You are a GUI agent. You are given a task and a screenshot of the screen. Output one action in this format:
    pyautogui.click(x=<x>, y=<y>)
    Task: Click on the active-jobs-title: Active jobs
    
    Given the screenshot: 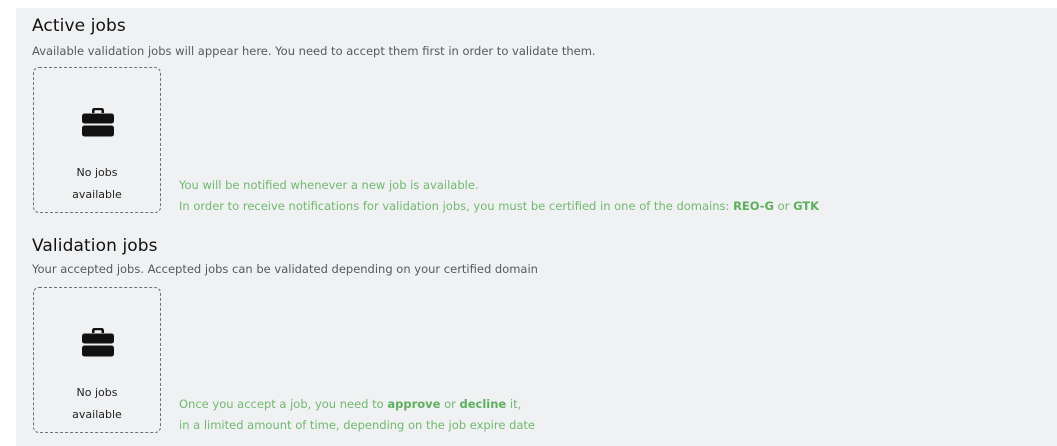 What is the action you would take?
    pyautogui.click(x=79, y=26)
    